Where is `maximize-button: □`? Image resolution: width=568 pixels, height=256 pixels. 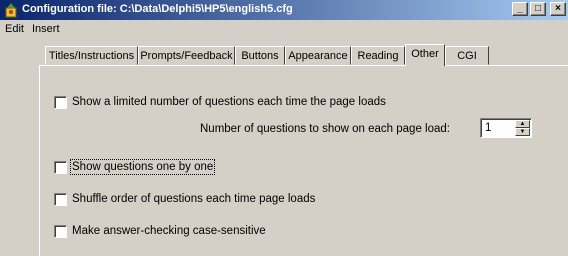
maximize-button: □ is located at coordinates (538, 9).